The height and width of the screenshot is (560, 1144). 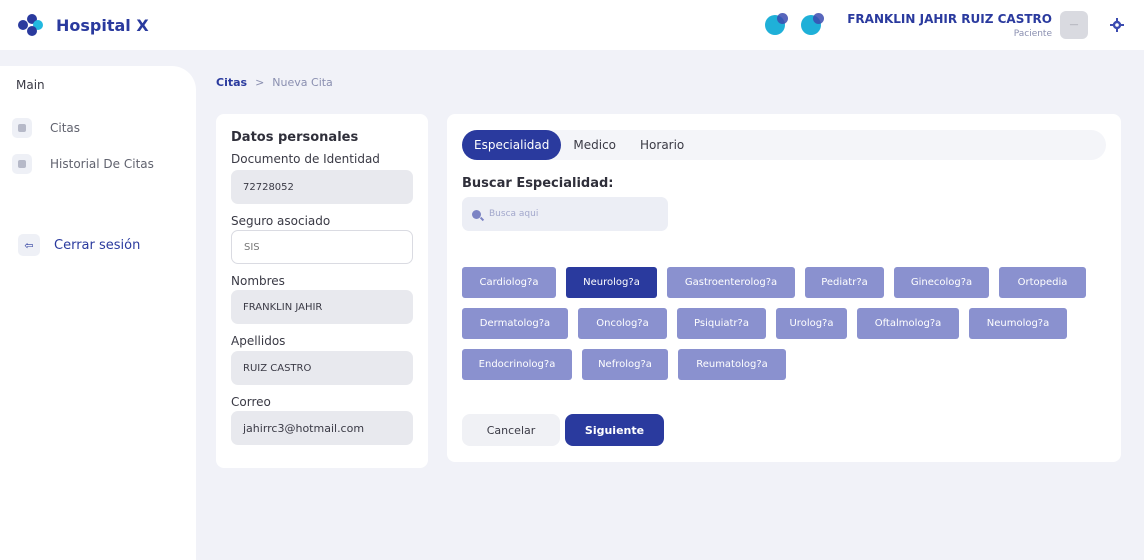 I want to click on brand-name: Hospital X, so click(x=102, y=25).